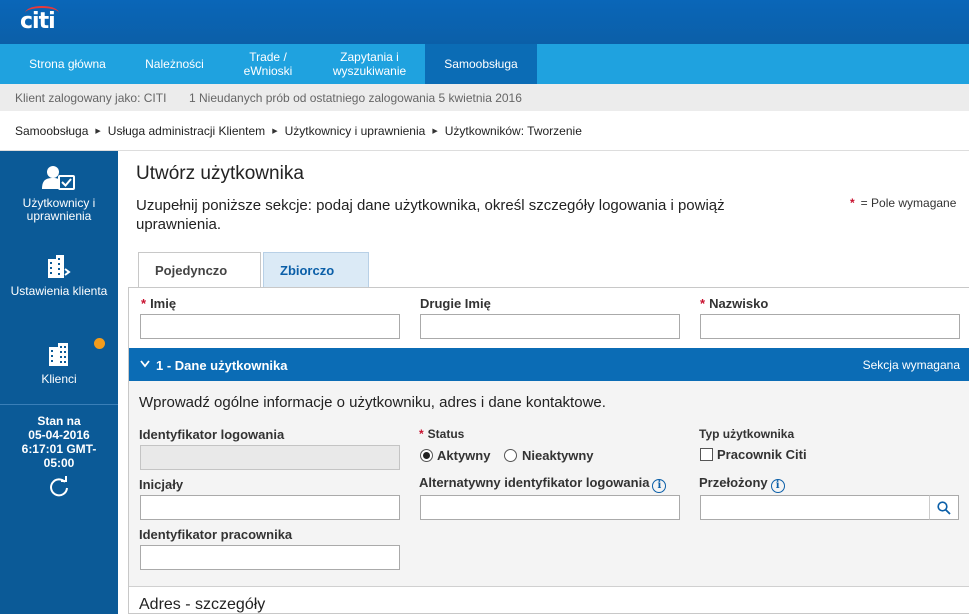 This screenshot has width=969, height=614. What do you see at coordinates (549, 586) in the screenshot?
I see `address-divider` at bounding box center [549, 586].